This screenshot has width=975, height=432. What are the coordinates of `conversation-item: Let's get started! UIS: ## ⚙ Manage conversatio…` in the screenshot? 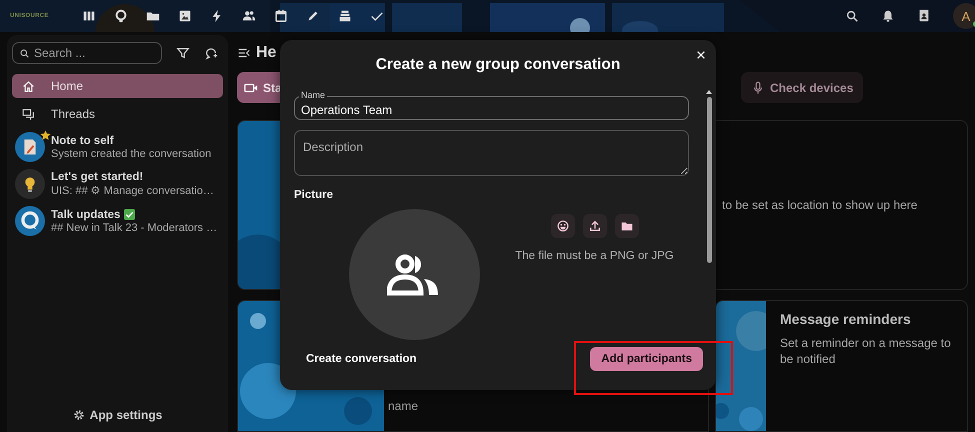 It's located at (117, 184).